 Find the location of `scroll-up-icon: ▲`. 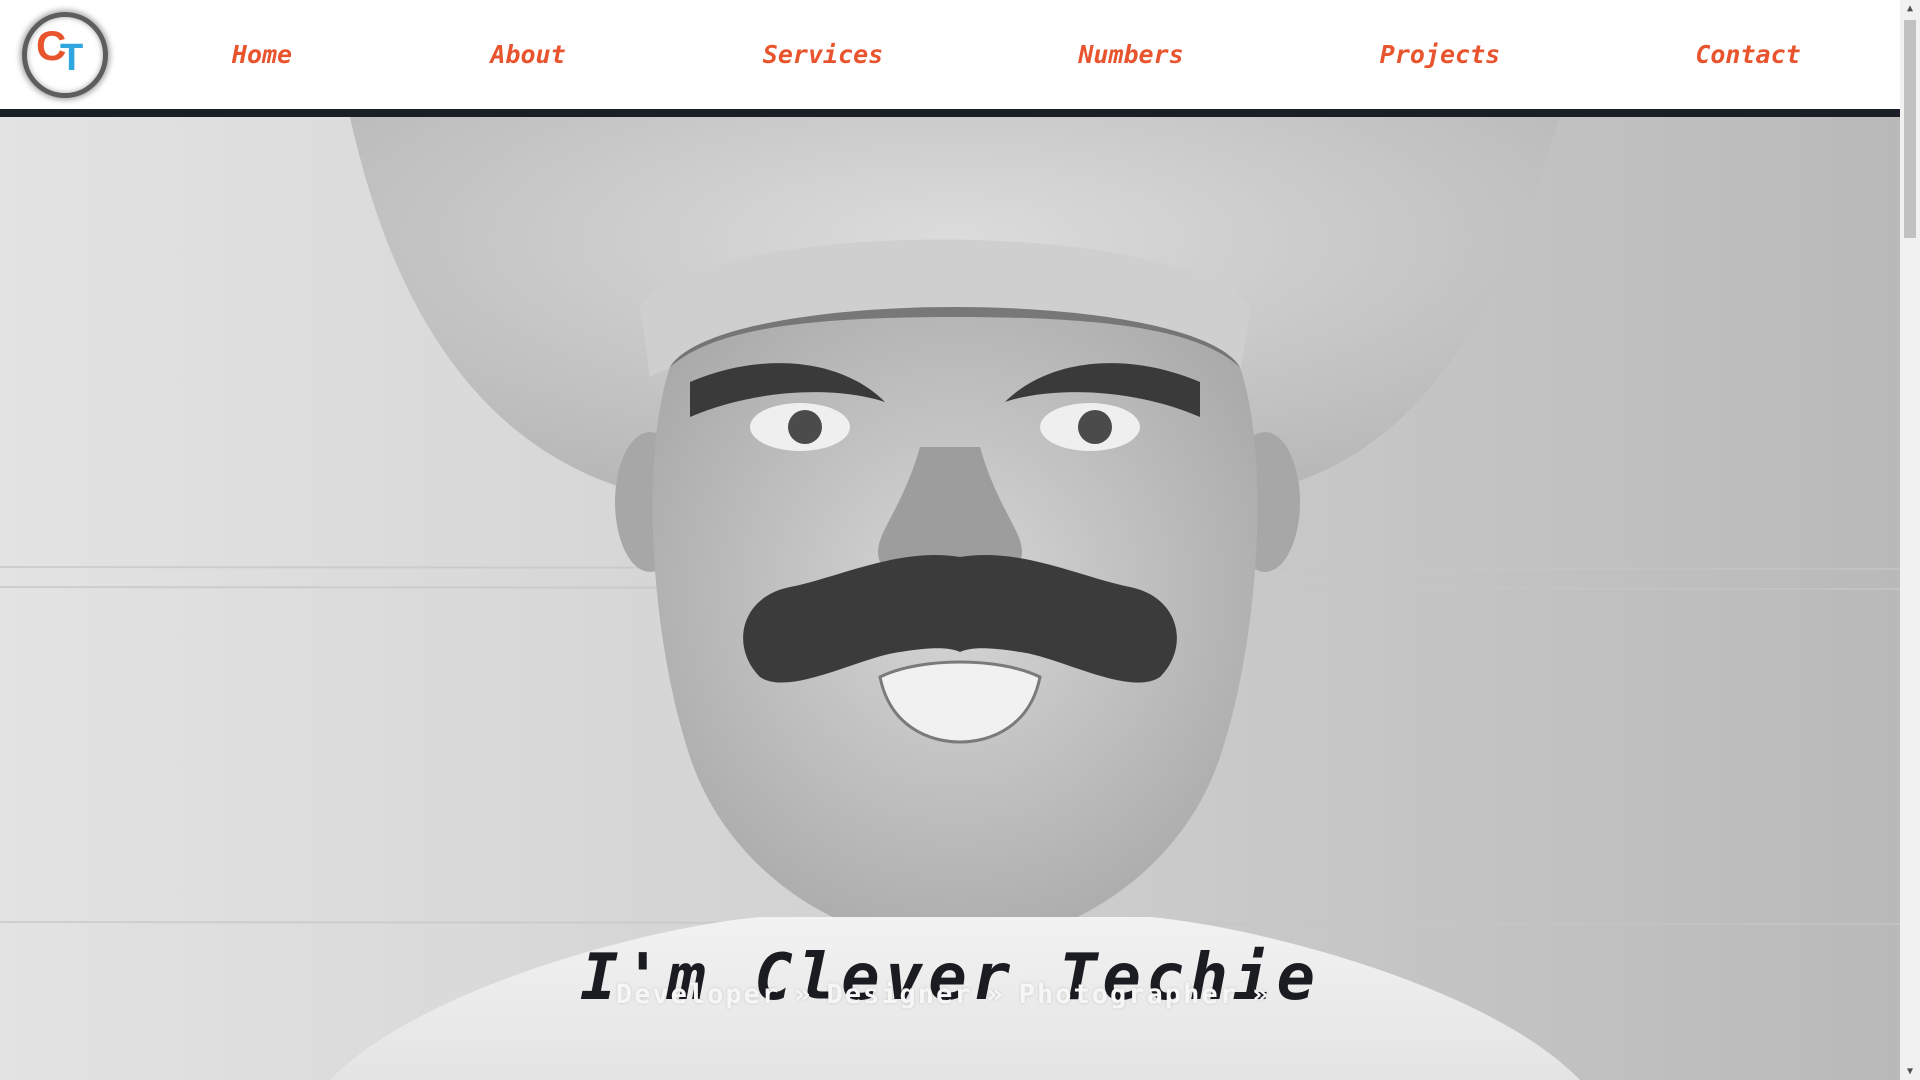

scroll-up-icon: ▲ is located at coordinates (1910, 8).